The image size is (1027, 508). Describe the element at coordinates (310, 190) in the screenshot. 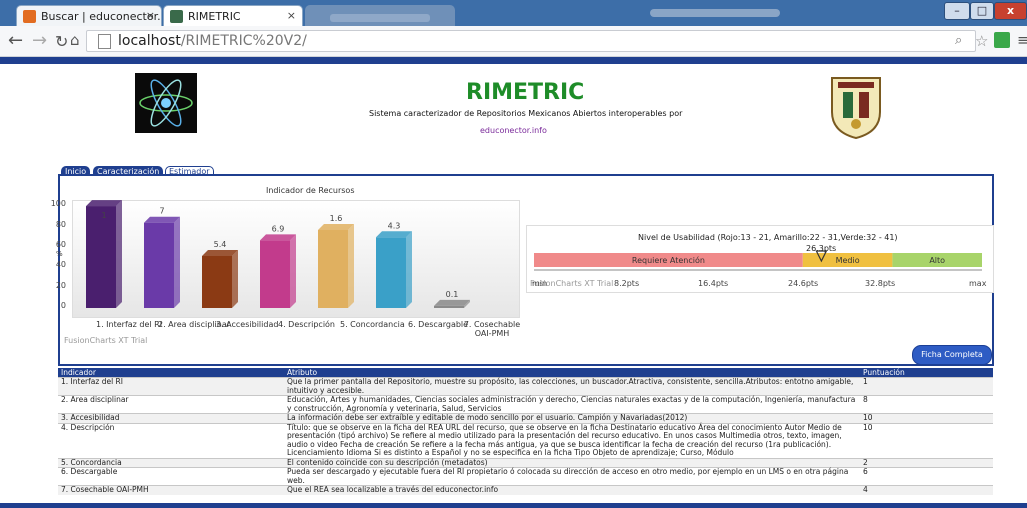

I see `chart-title: Indicador de Recursos` at that location.